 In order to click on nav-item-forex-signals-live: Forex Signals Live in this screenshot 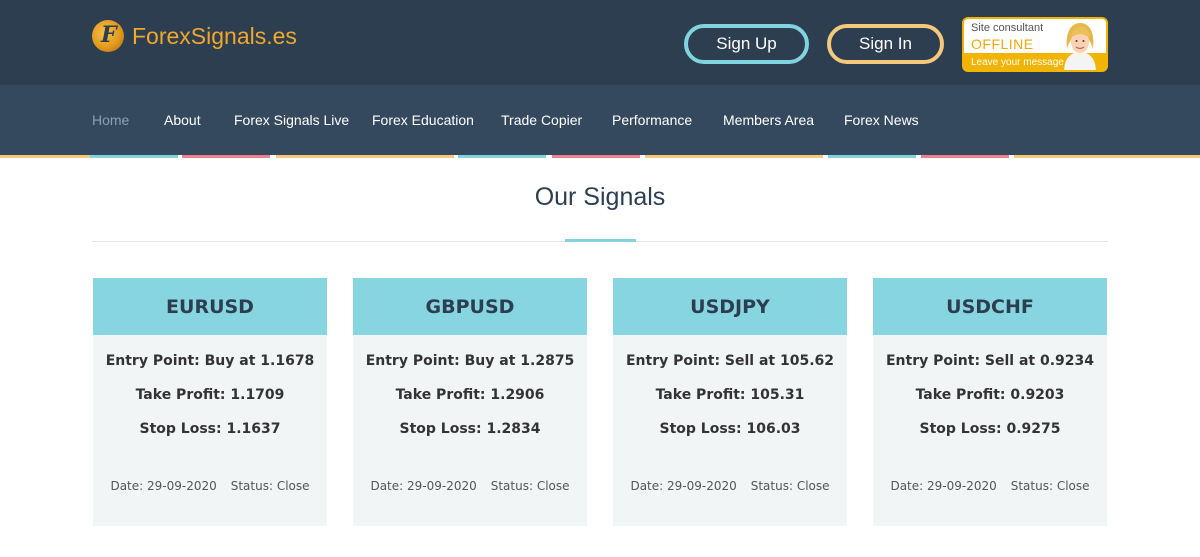, I will do `click(291, 120)`.